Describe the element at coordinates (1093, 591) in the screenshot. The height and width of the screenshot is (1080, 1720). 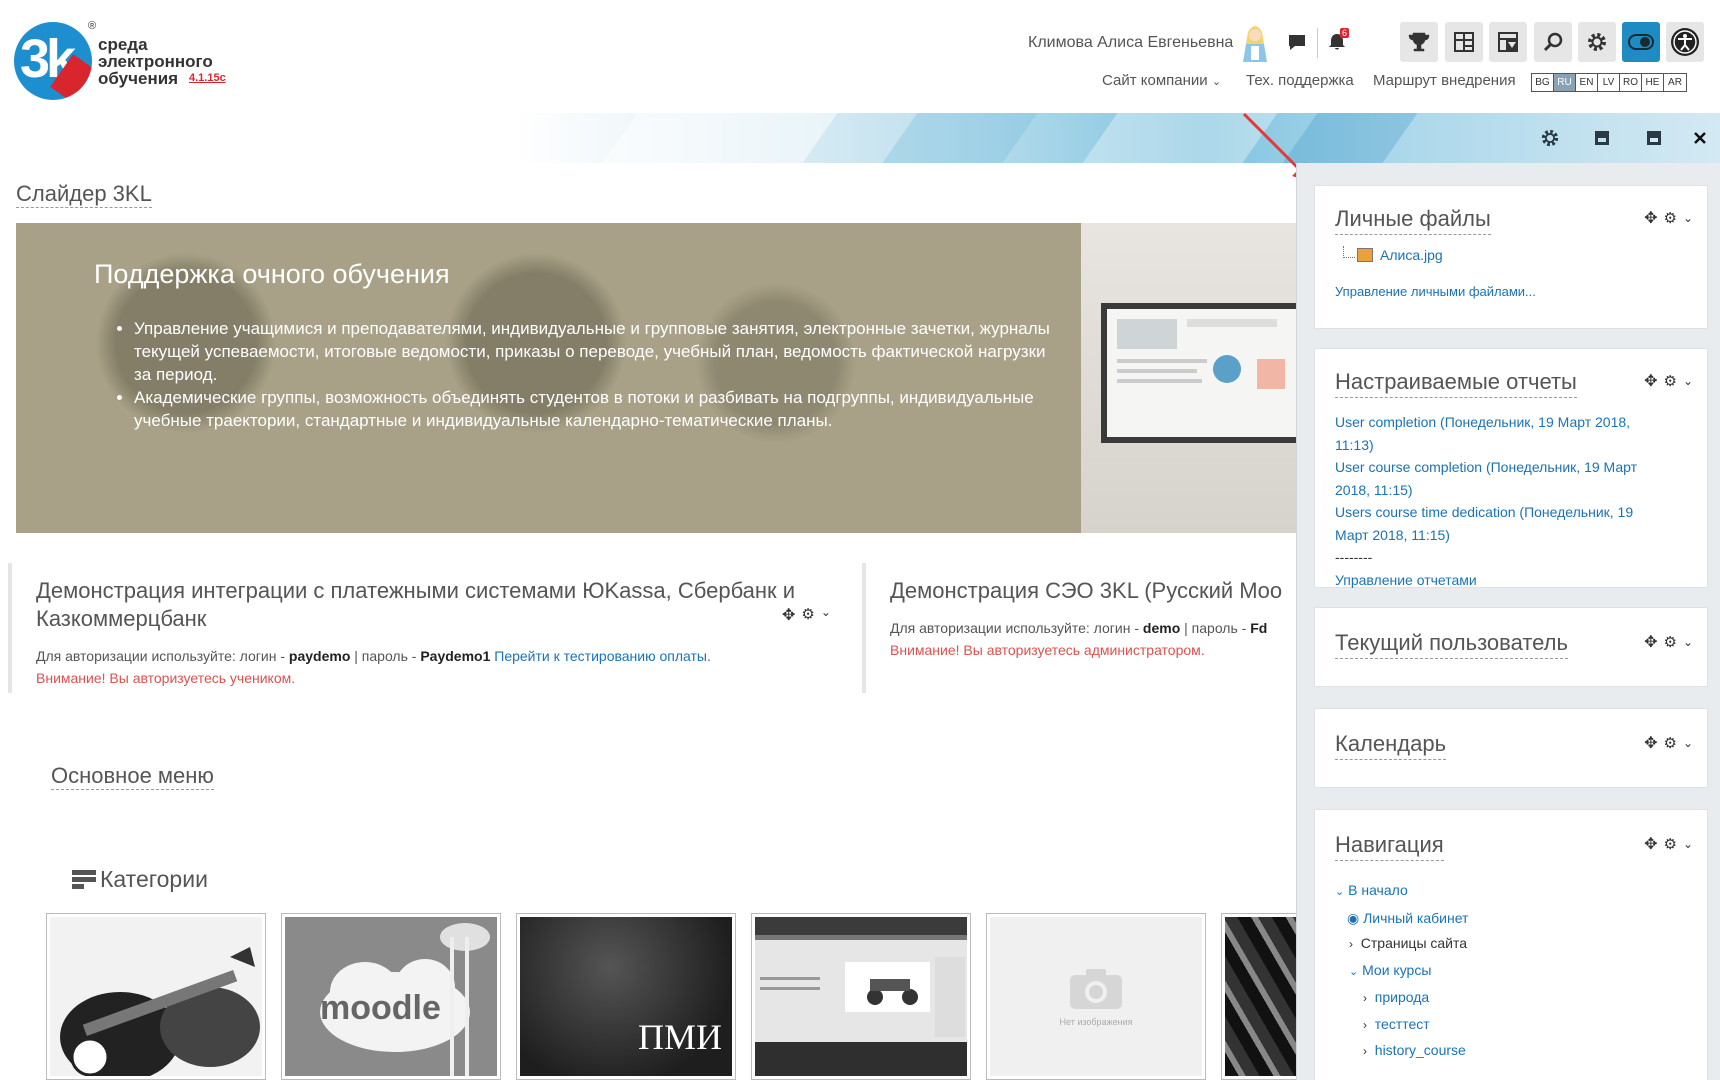
I see `demo-card-sandbox-title: Демонстрация СЭО 3KL (Русский Moo` at that location.